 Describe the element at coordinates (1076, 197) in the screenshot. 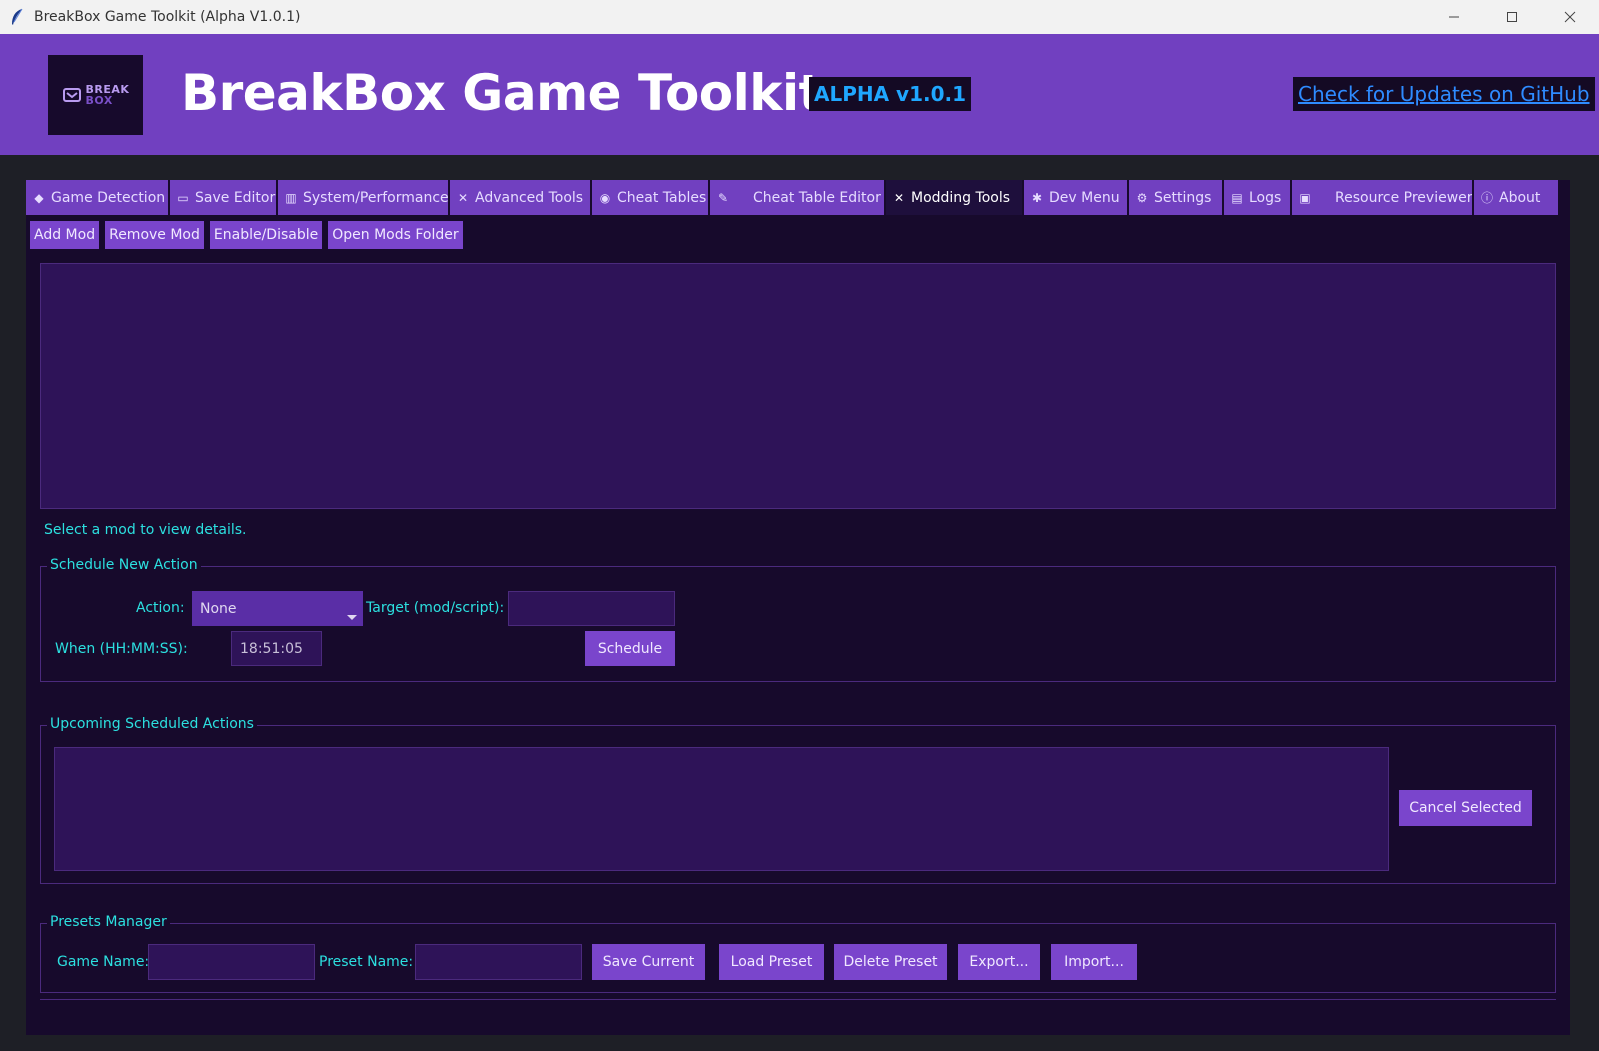

I see `tab-dev-menu: ✱ Dev Menu` at that location.